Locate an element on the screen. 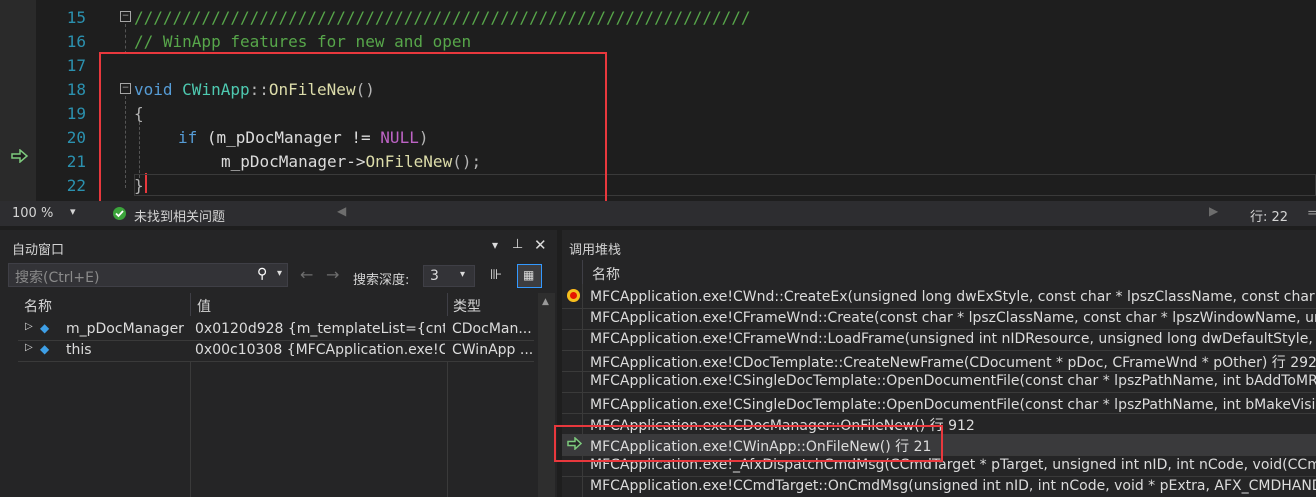 The image size is (1316, 497). grid-header: 名称 值 类型 is located at coordinates (276, 304).